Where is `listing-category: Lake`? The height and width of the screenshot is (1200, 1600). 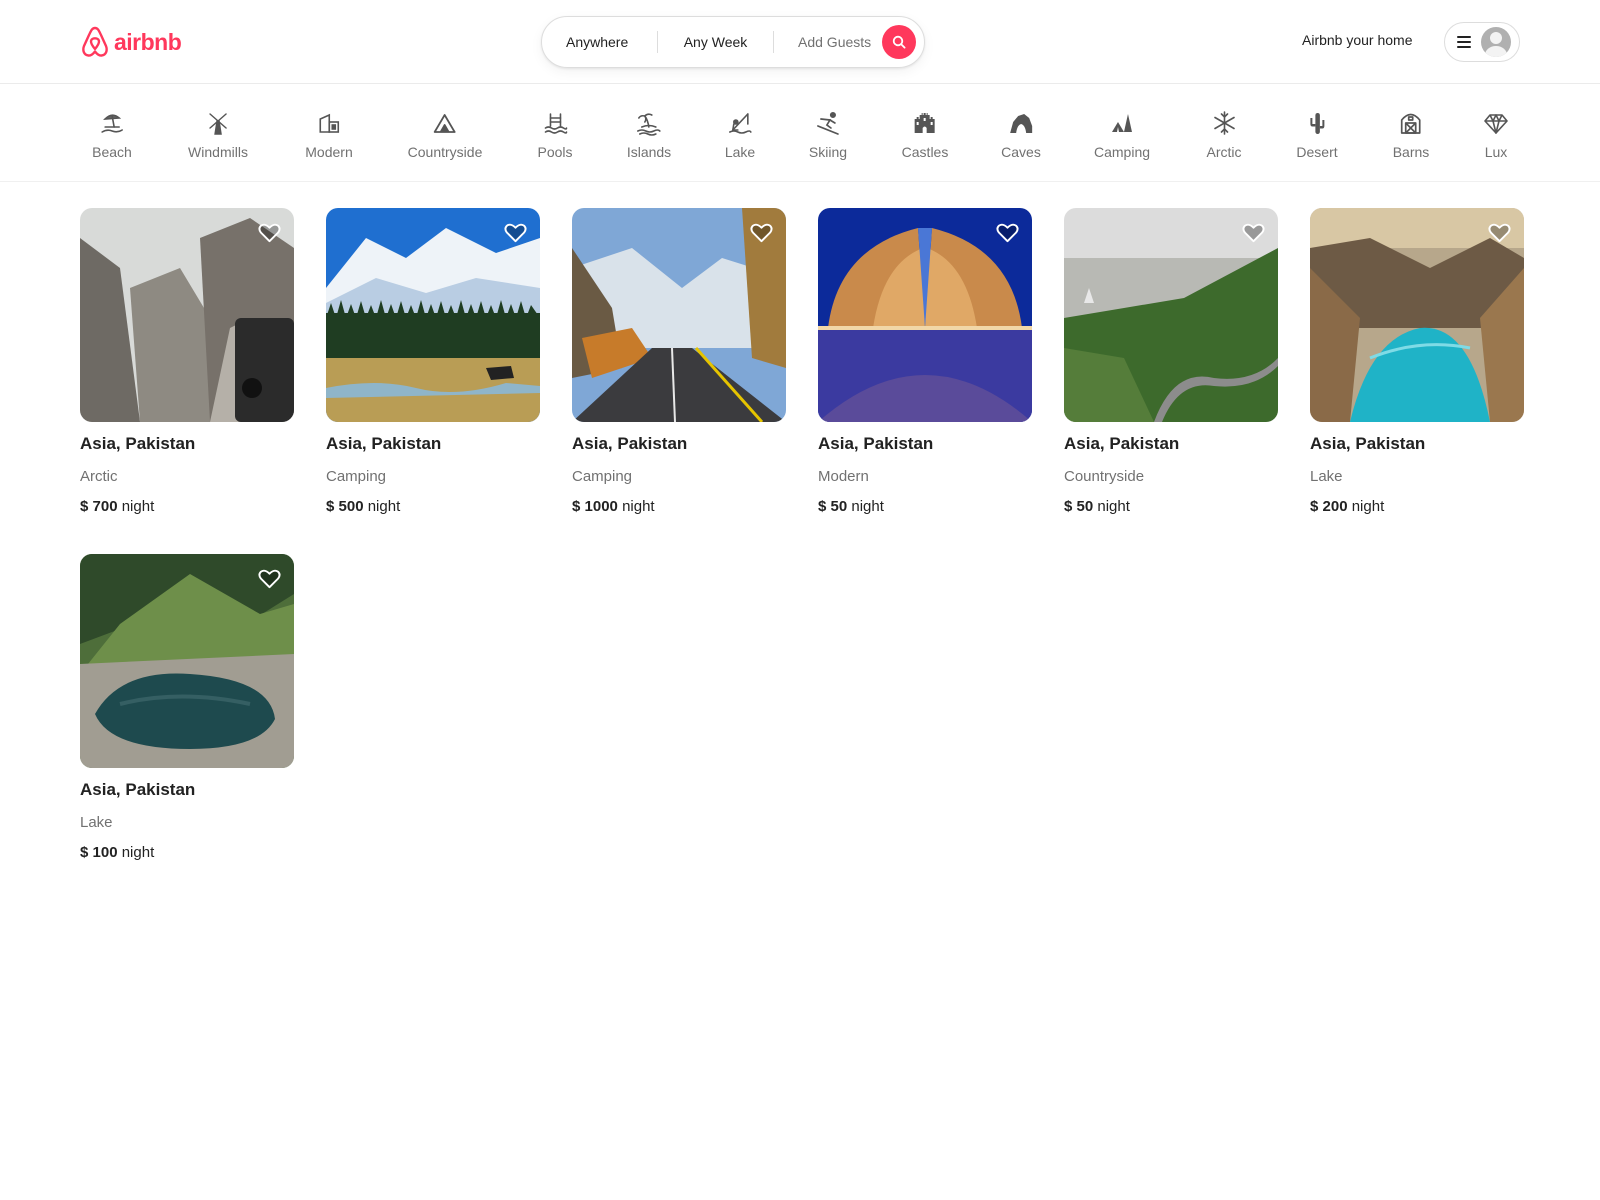 listing-category: Lake is located at coordinates (96, 822).